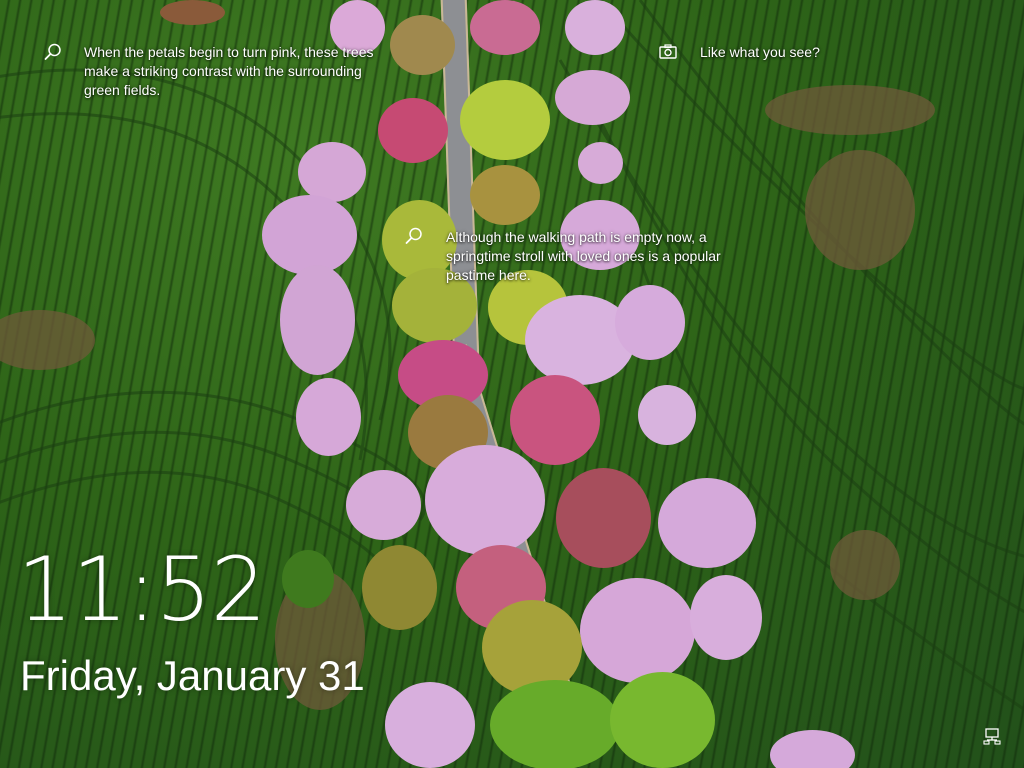 This screenshot has width=1024, height=768. I want to click on network-icon, so click(992, 736).